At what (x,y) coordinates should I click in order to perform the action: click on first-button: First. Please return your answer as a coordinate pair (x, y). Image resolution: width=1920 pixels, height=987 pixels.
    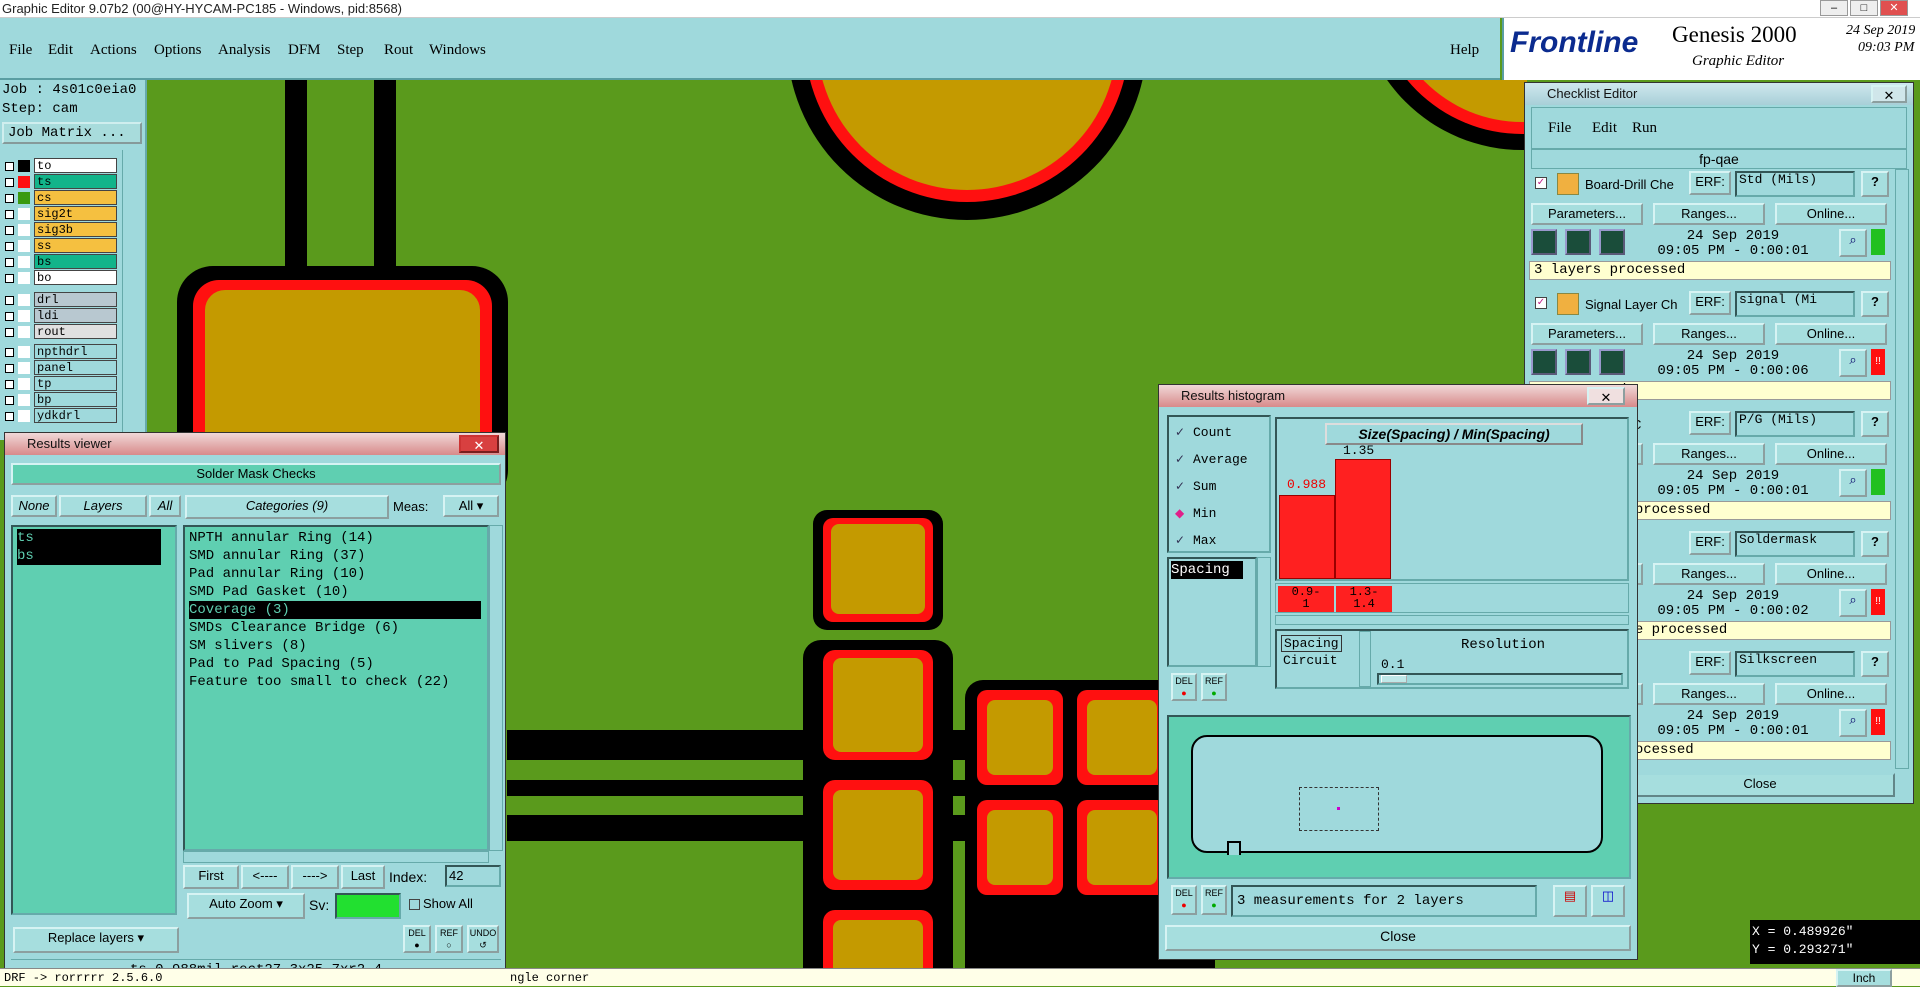
    Looking at the image, I should click on (211, 877).